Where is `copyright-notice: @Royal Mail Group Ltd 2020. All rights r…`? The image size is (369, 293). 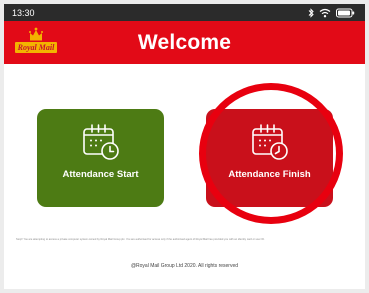
copyright-notice: @Royal Mail Group Ltd 2020. All rights r… is located at coordinates (184, 266).